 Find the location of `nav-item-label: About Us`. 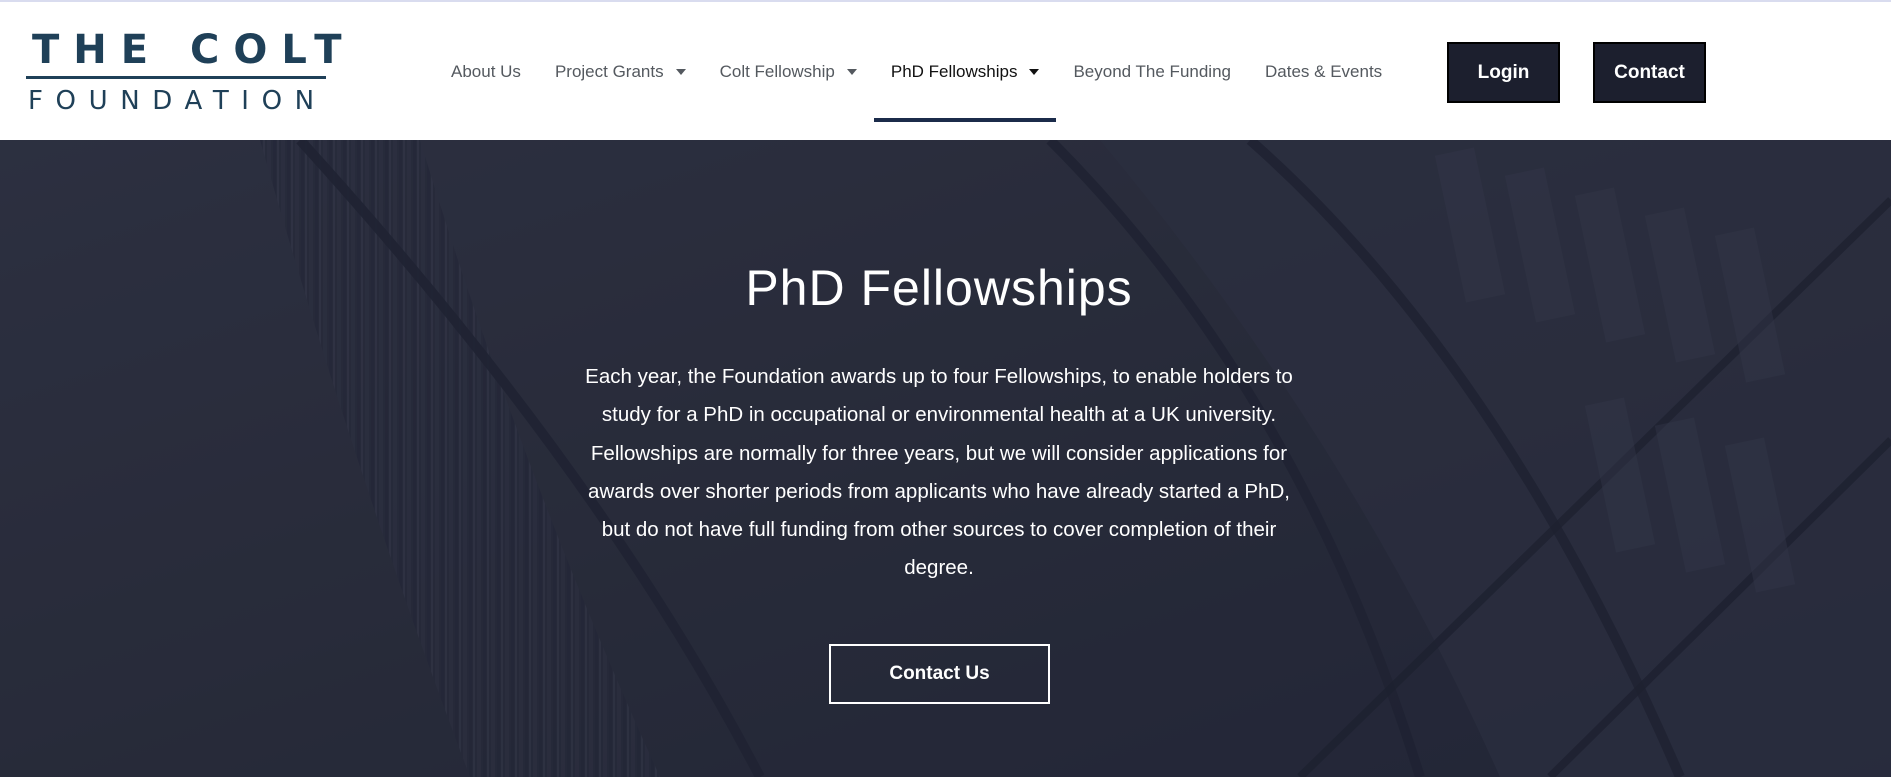

nav-item-label: About Us is located at coordinates (486, 71).